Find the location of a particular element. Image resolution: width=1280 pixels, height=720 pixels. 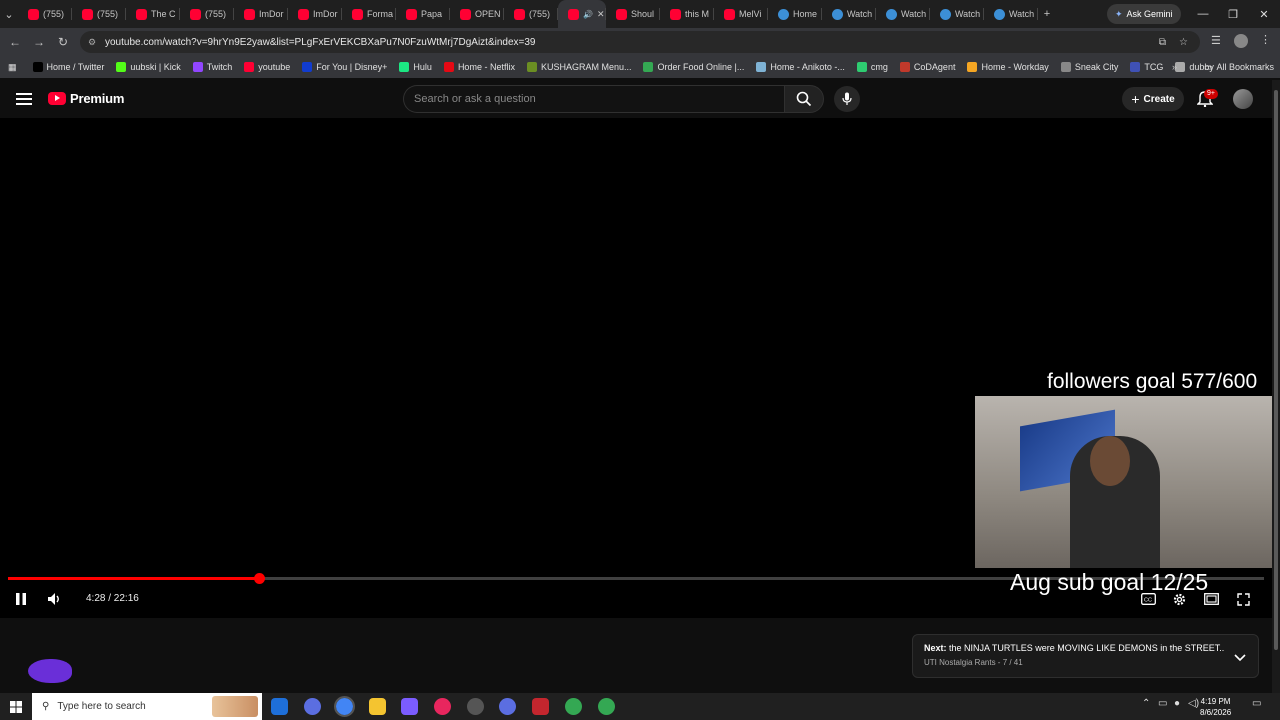

browser-tab: Forma is located at coordinates (369, 14).